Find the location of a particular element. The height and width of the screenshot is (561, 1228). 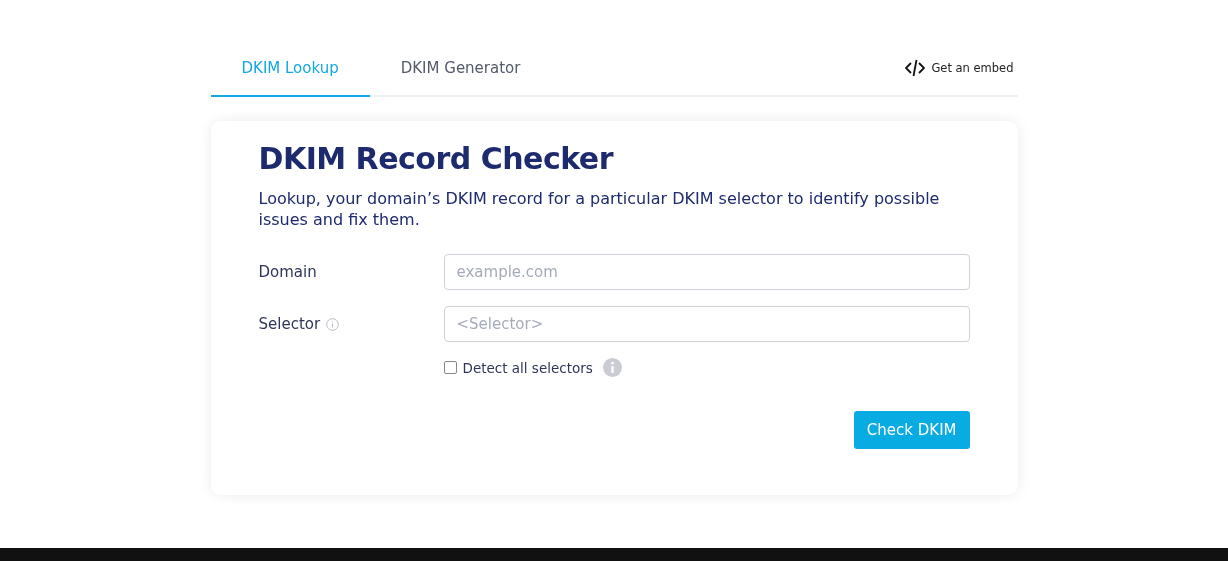

field-label: Selector is located at coordinates (289, 324).